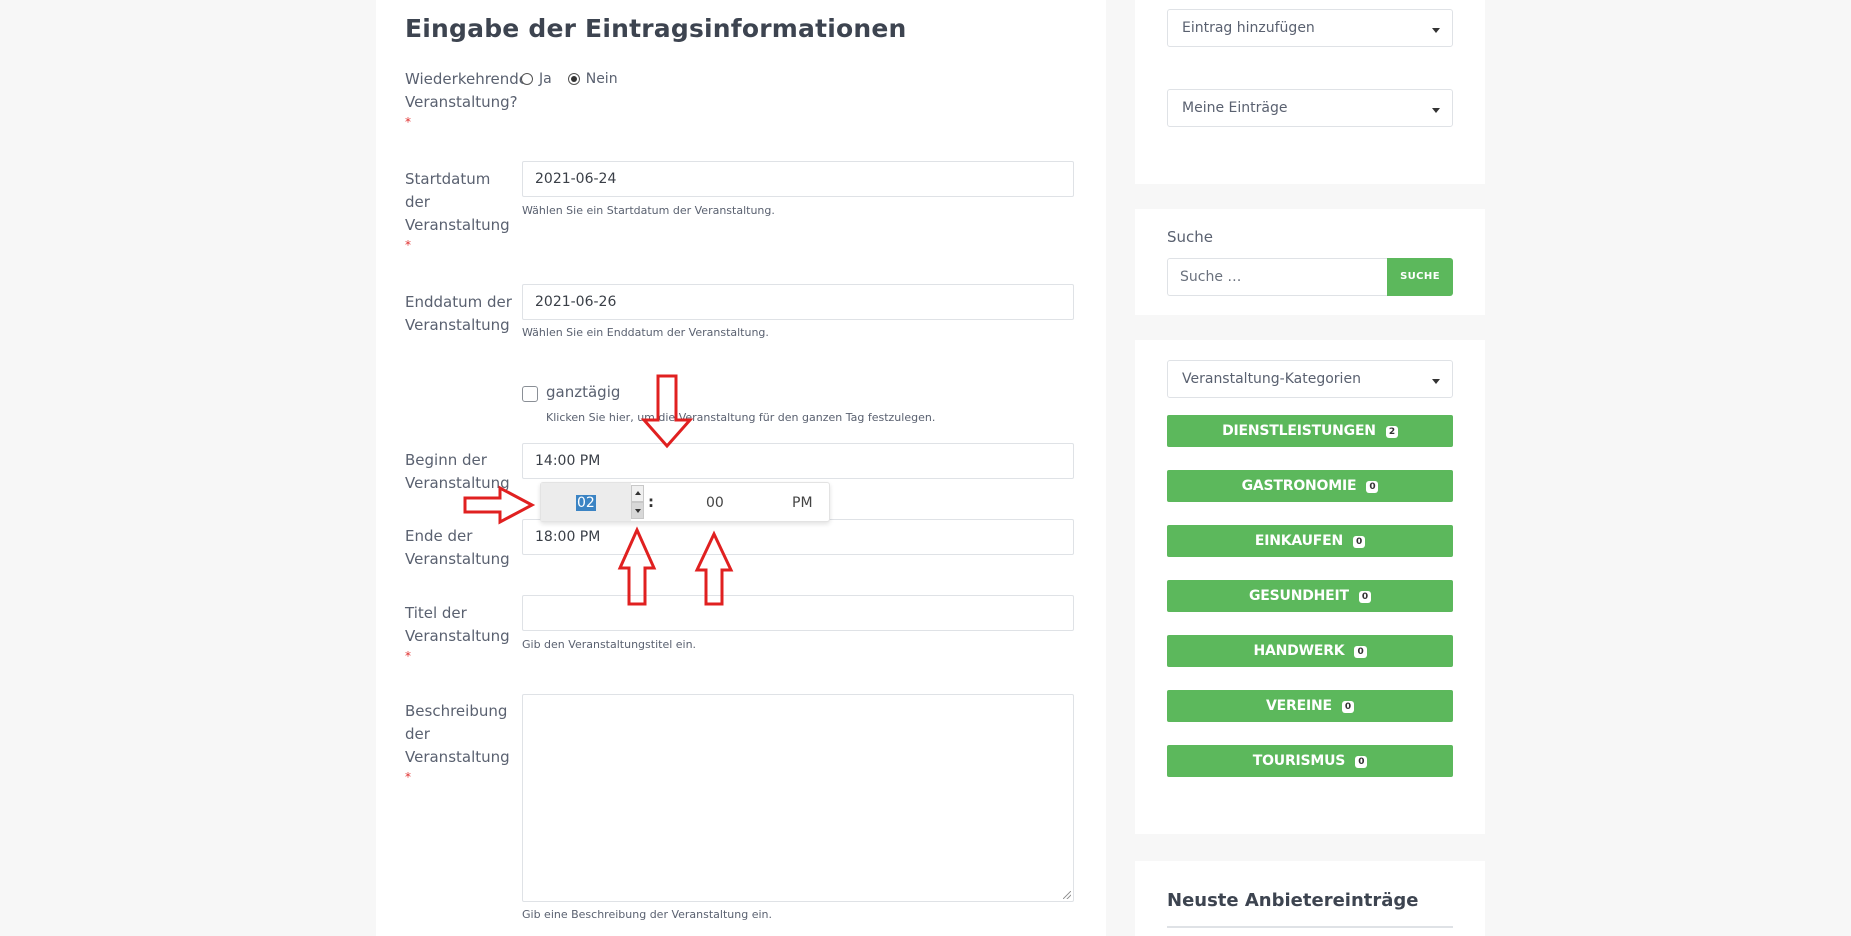  I want to click on time-picker-hour-value: 02, so click(586, 503).